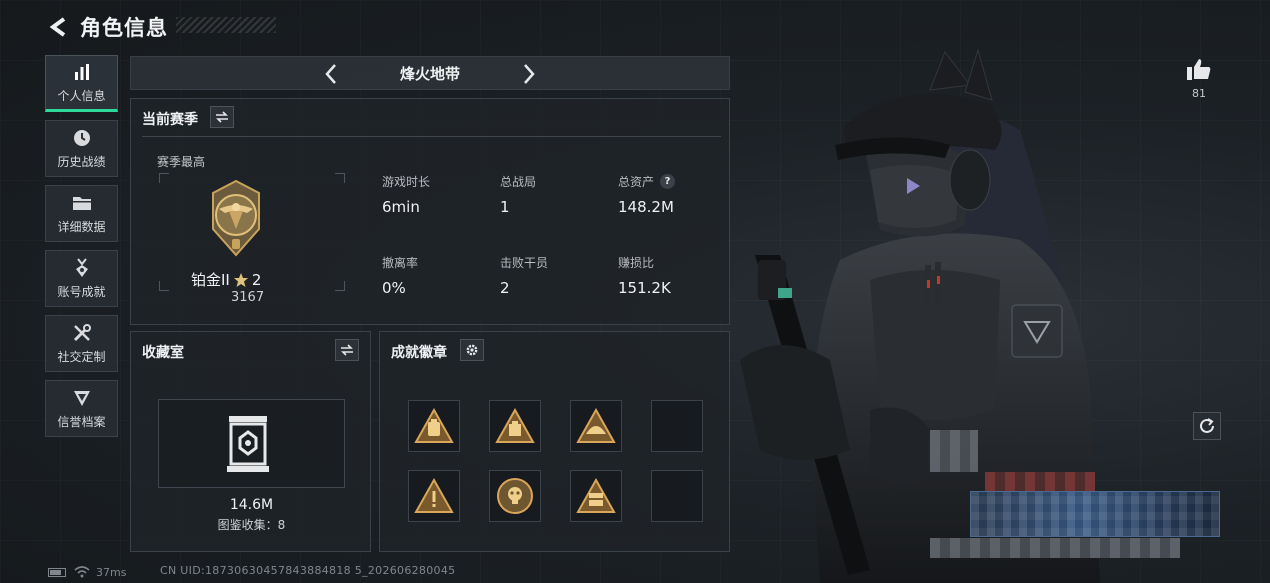 This screenshot has height=583, width=1270. What do you see at coordinates (111, 572) in the screenshot?
I see `ping-value: 37ms` at bounding box center [111, 572].